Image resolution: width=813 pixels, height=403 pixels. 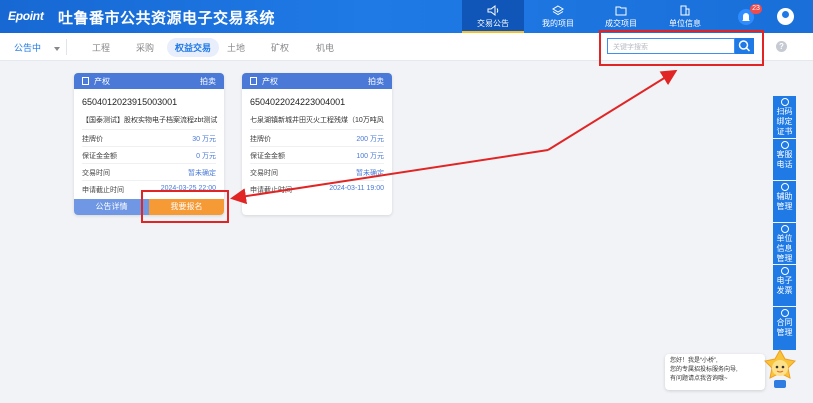 What do you see at coordinates (784, 243) in the screenshot?
I see `unit-info-manage-button: 单位信息管理` at bounding box center [784, 243].